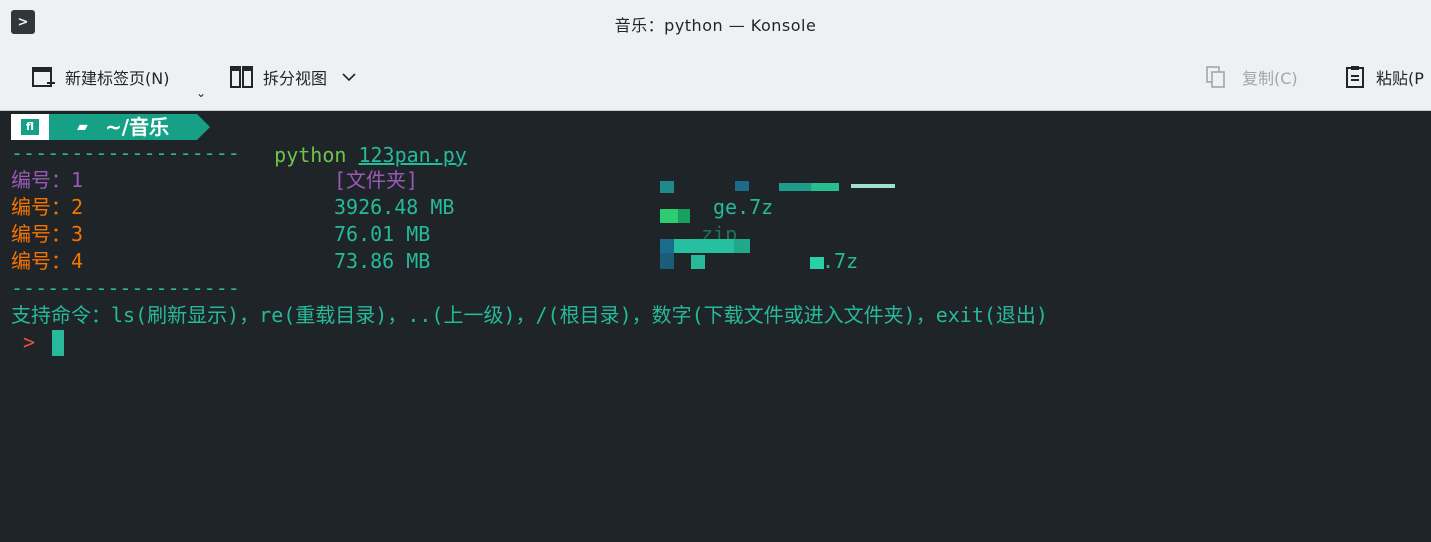 This screenshot has width=1431, height=542. Describe the element at coordinates (310, 155) in the screenshot. I see `command: python` at that location.